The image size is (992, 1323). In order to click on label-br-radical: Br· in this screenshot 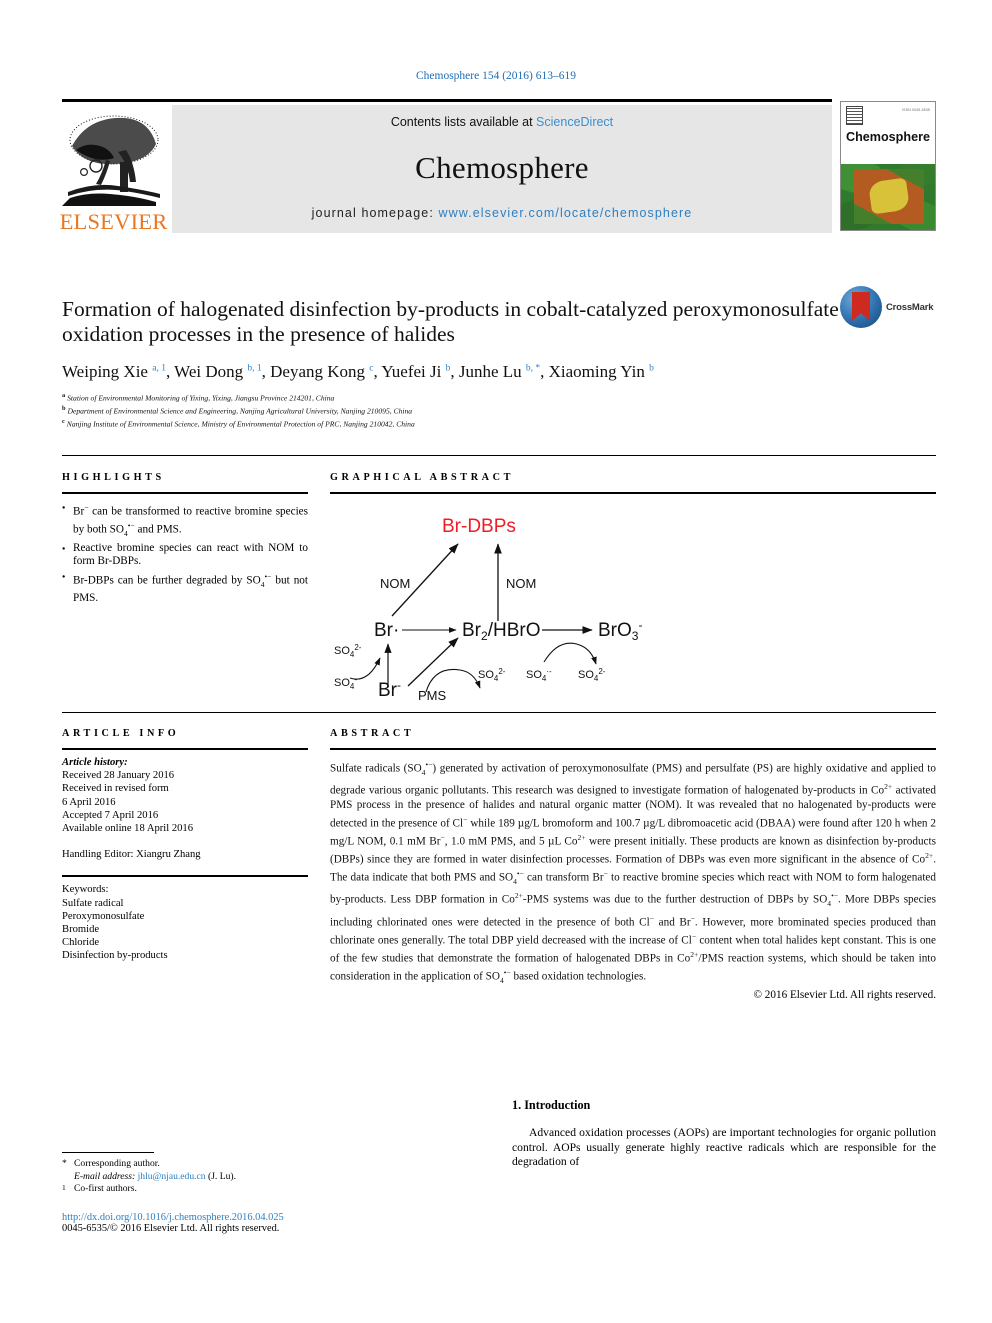, I will do `click(386, 630)`.